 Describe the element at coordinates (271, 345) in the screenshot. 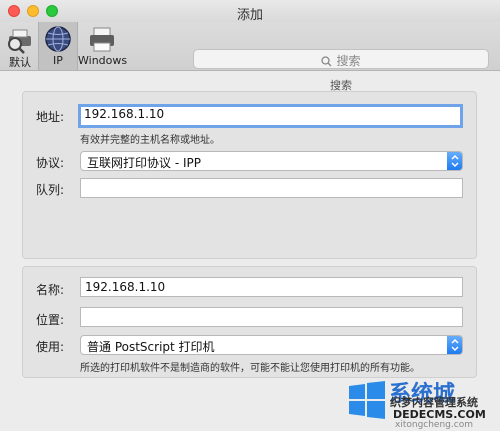

I see `use-select: 普通 PostScript 打印机` at that location.